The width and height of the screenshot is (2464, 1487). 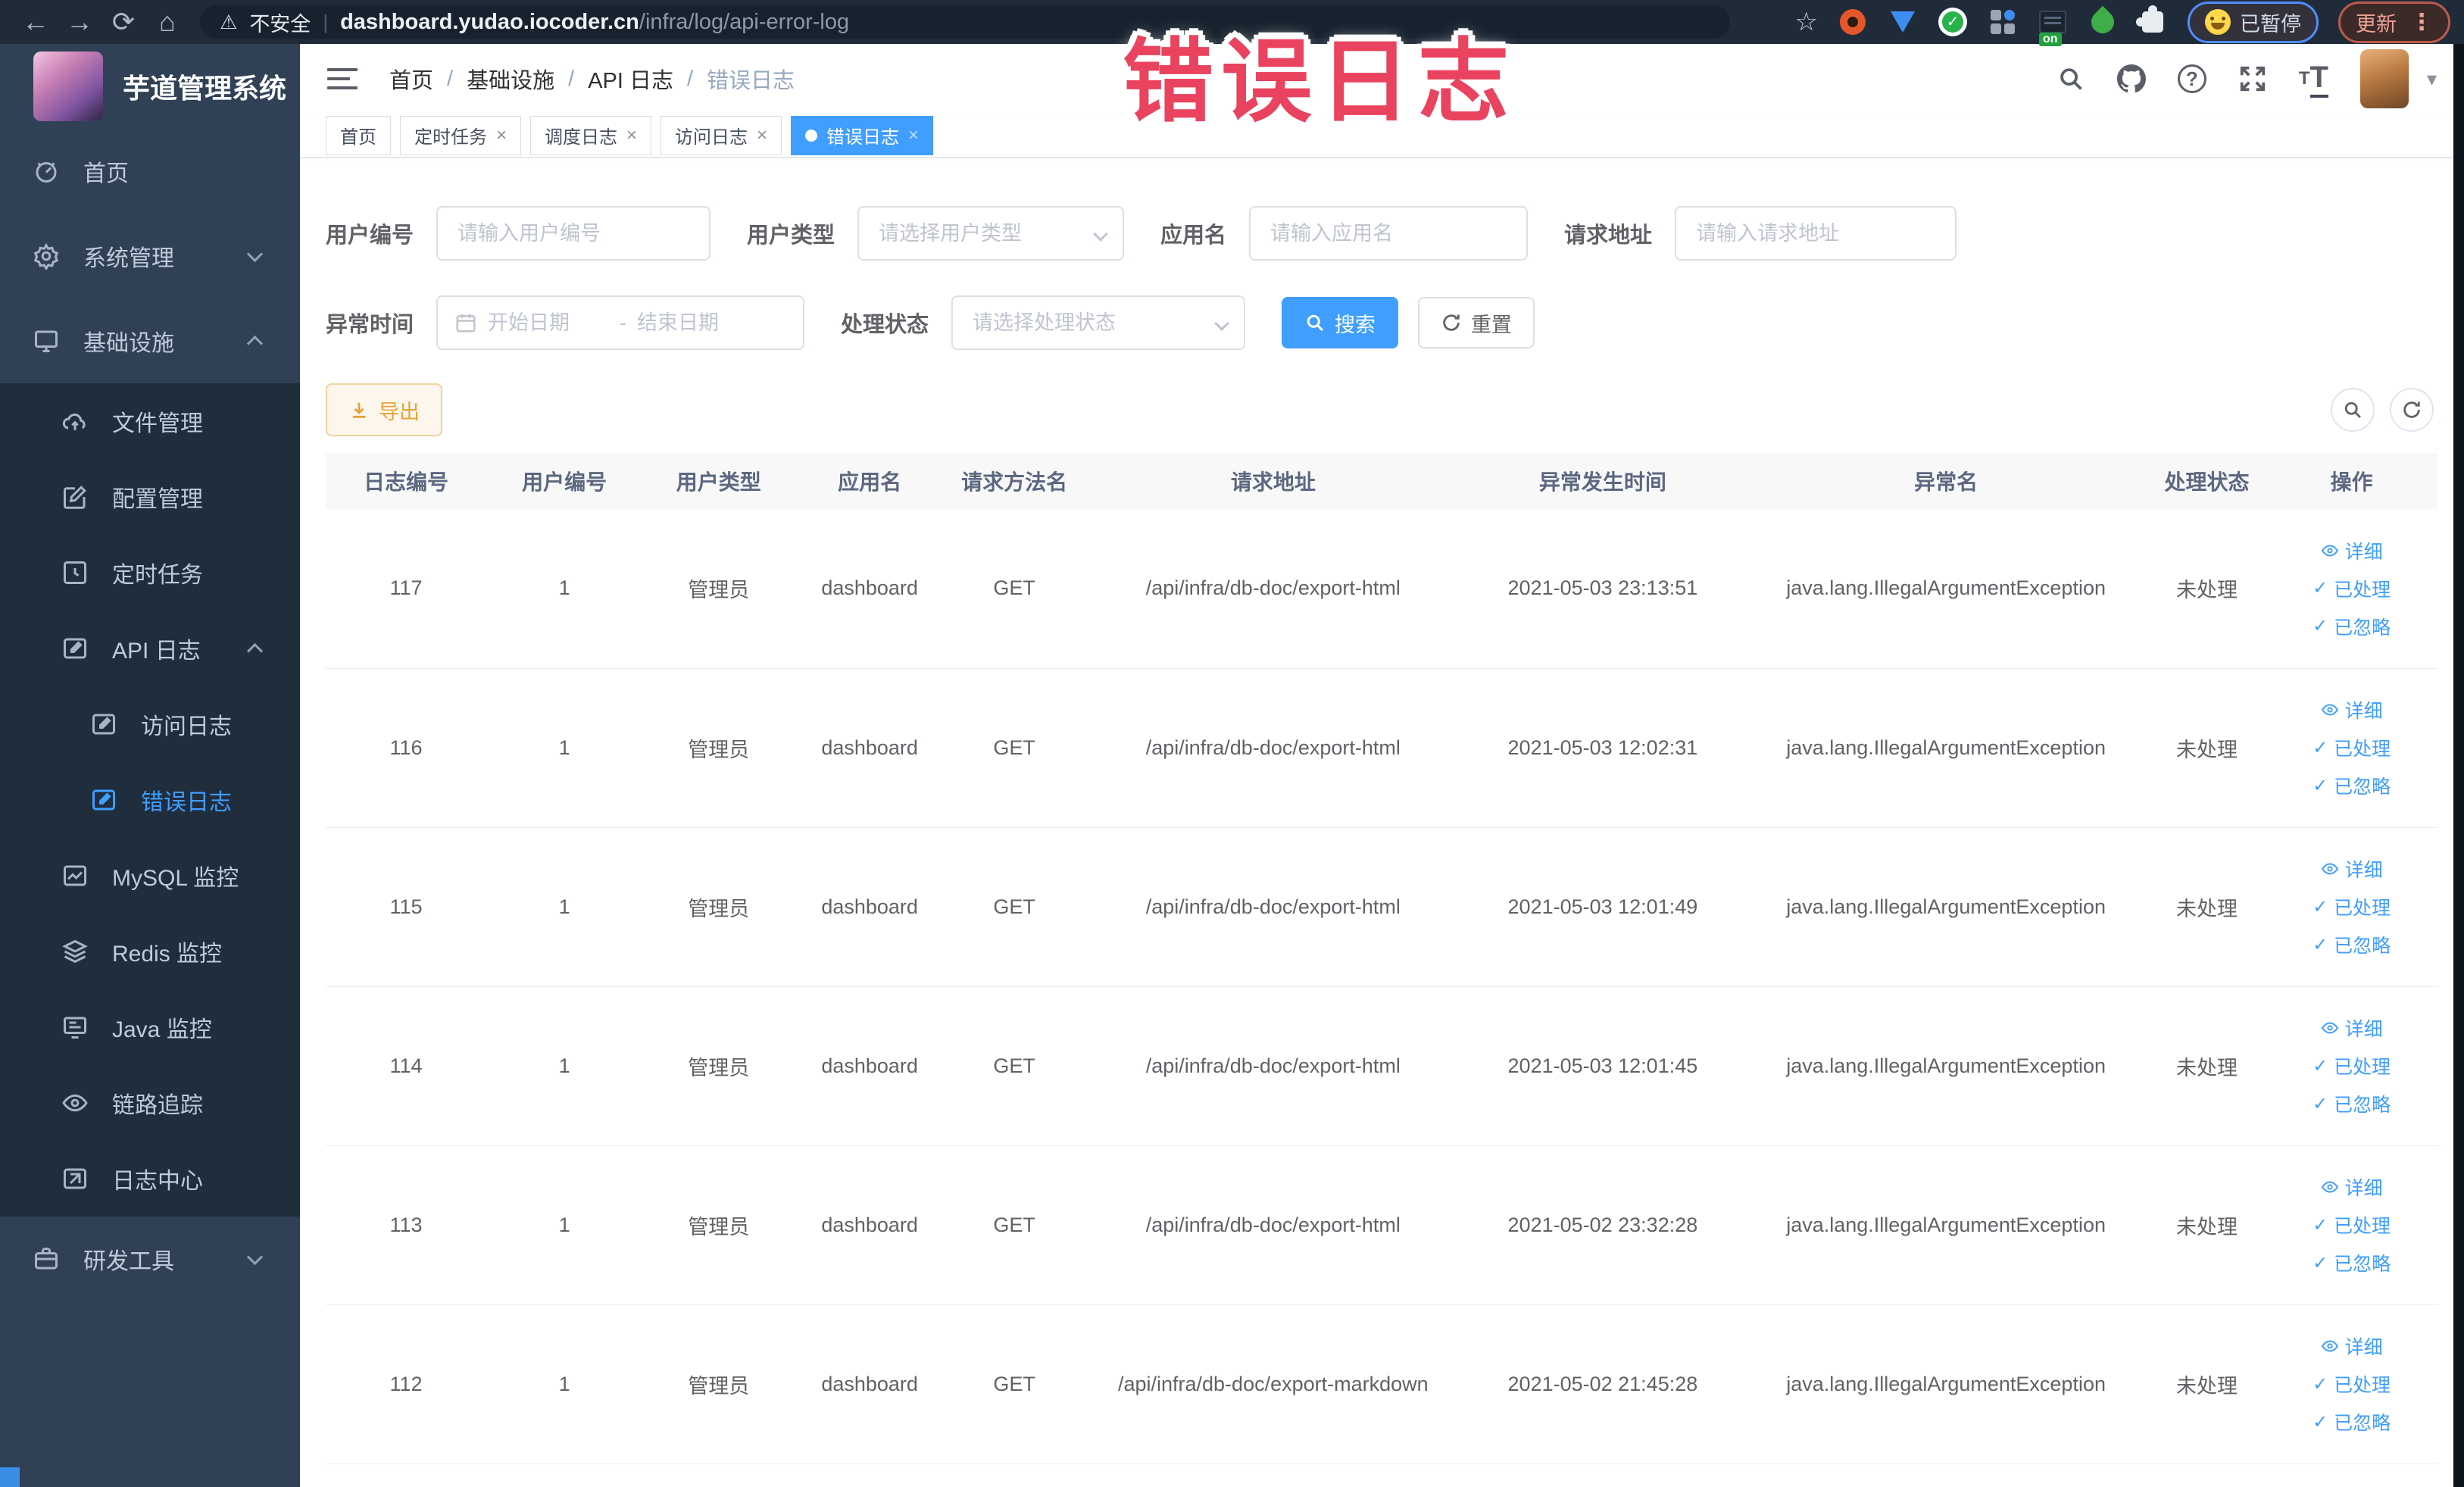 What do you see at coordinates (150, 1103) in the screenshot?
I see `sidebar-item-trace: 链路追踪` at bounding box center [150, 1103].